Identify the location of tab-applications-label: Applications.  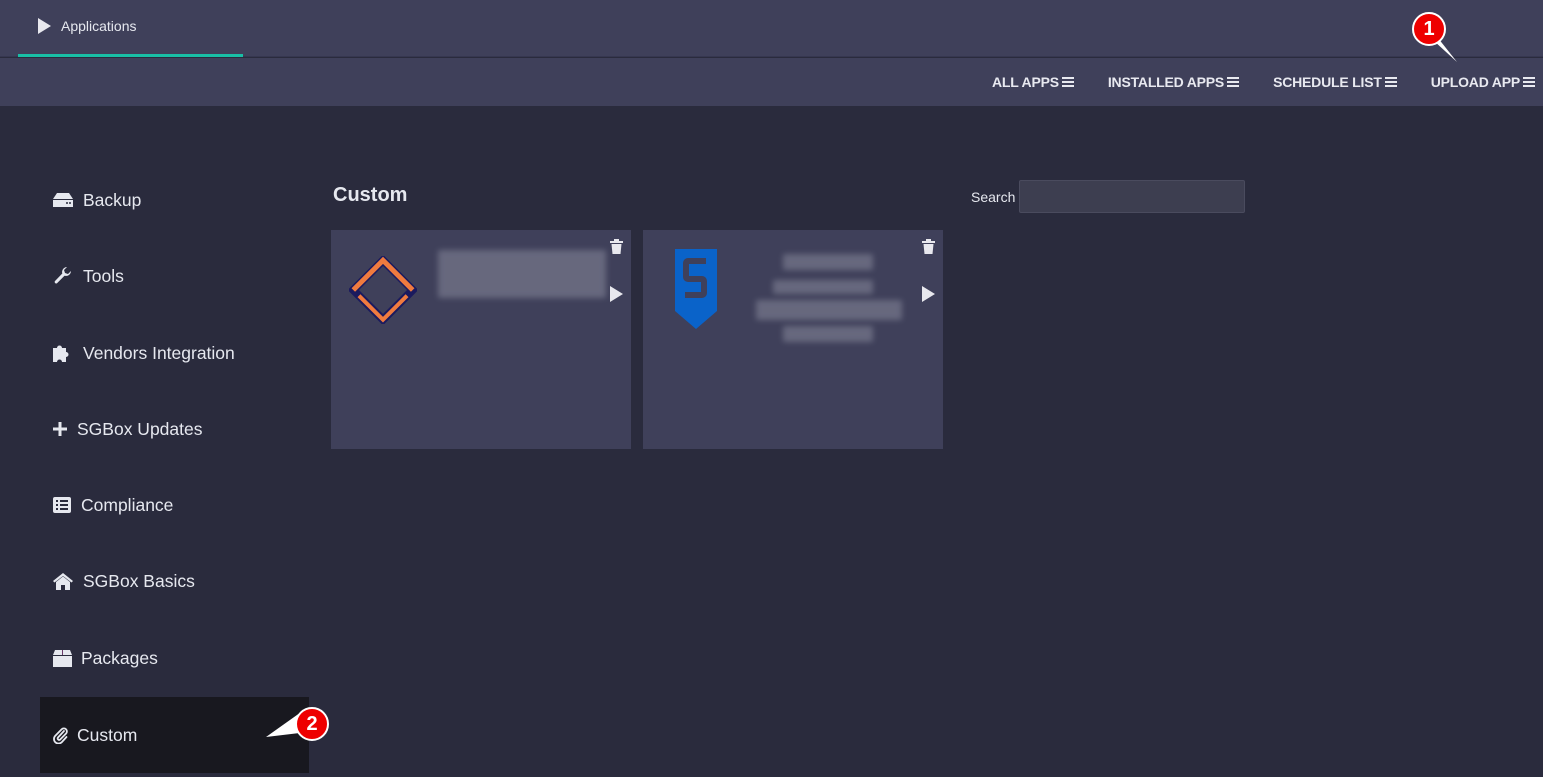
(99, 26).